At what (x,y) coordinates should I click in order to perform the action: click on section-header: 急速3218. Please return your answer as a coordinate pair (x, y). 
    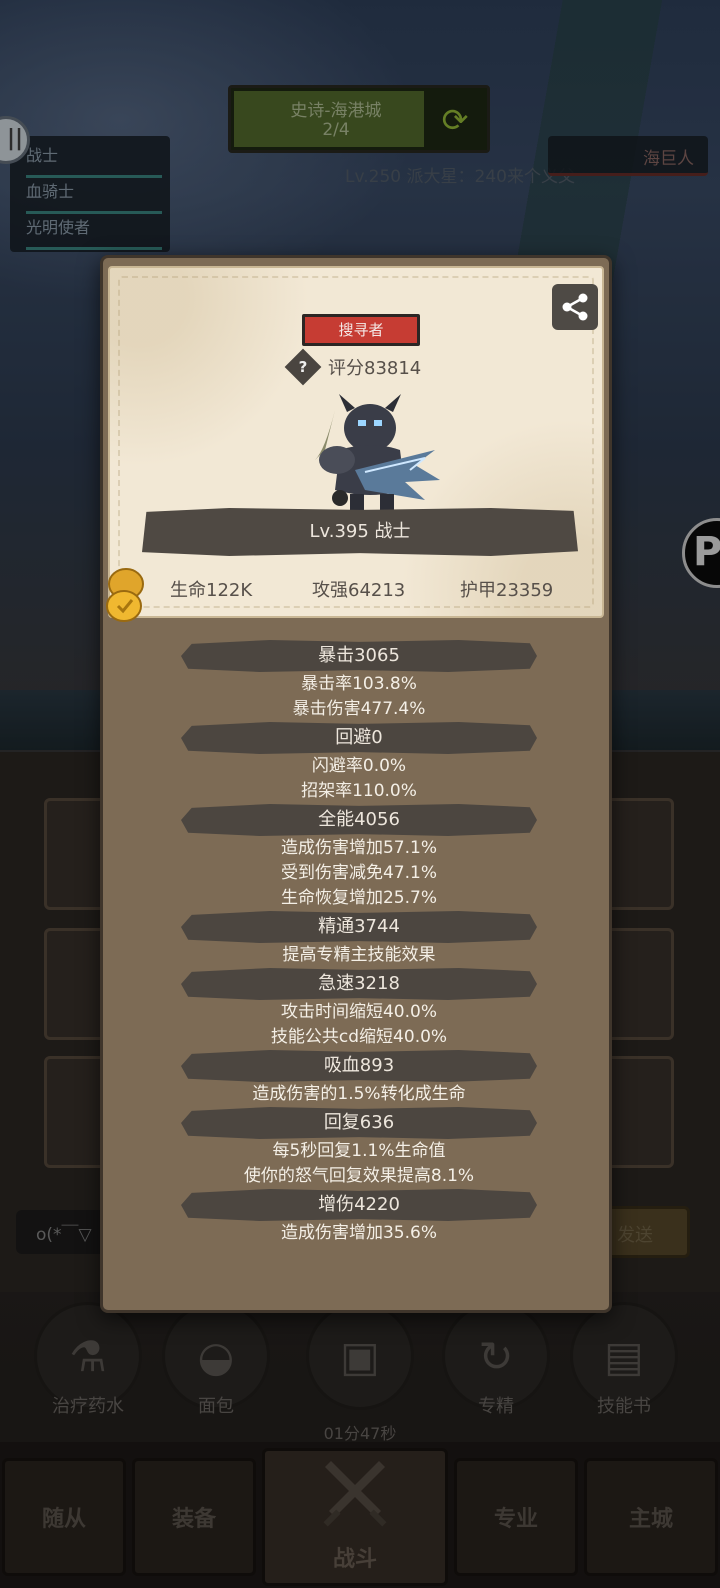
    Looking at the image, I should click on (359, 984).